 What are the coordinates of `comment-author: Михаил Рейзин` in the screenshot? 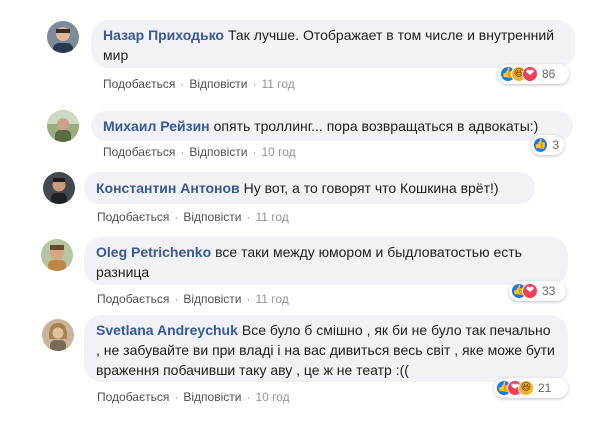 It's located at (156, 126).